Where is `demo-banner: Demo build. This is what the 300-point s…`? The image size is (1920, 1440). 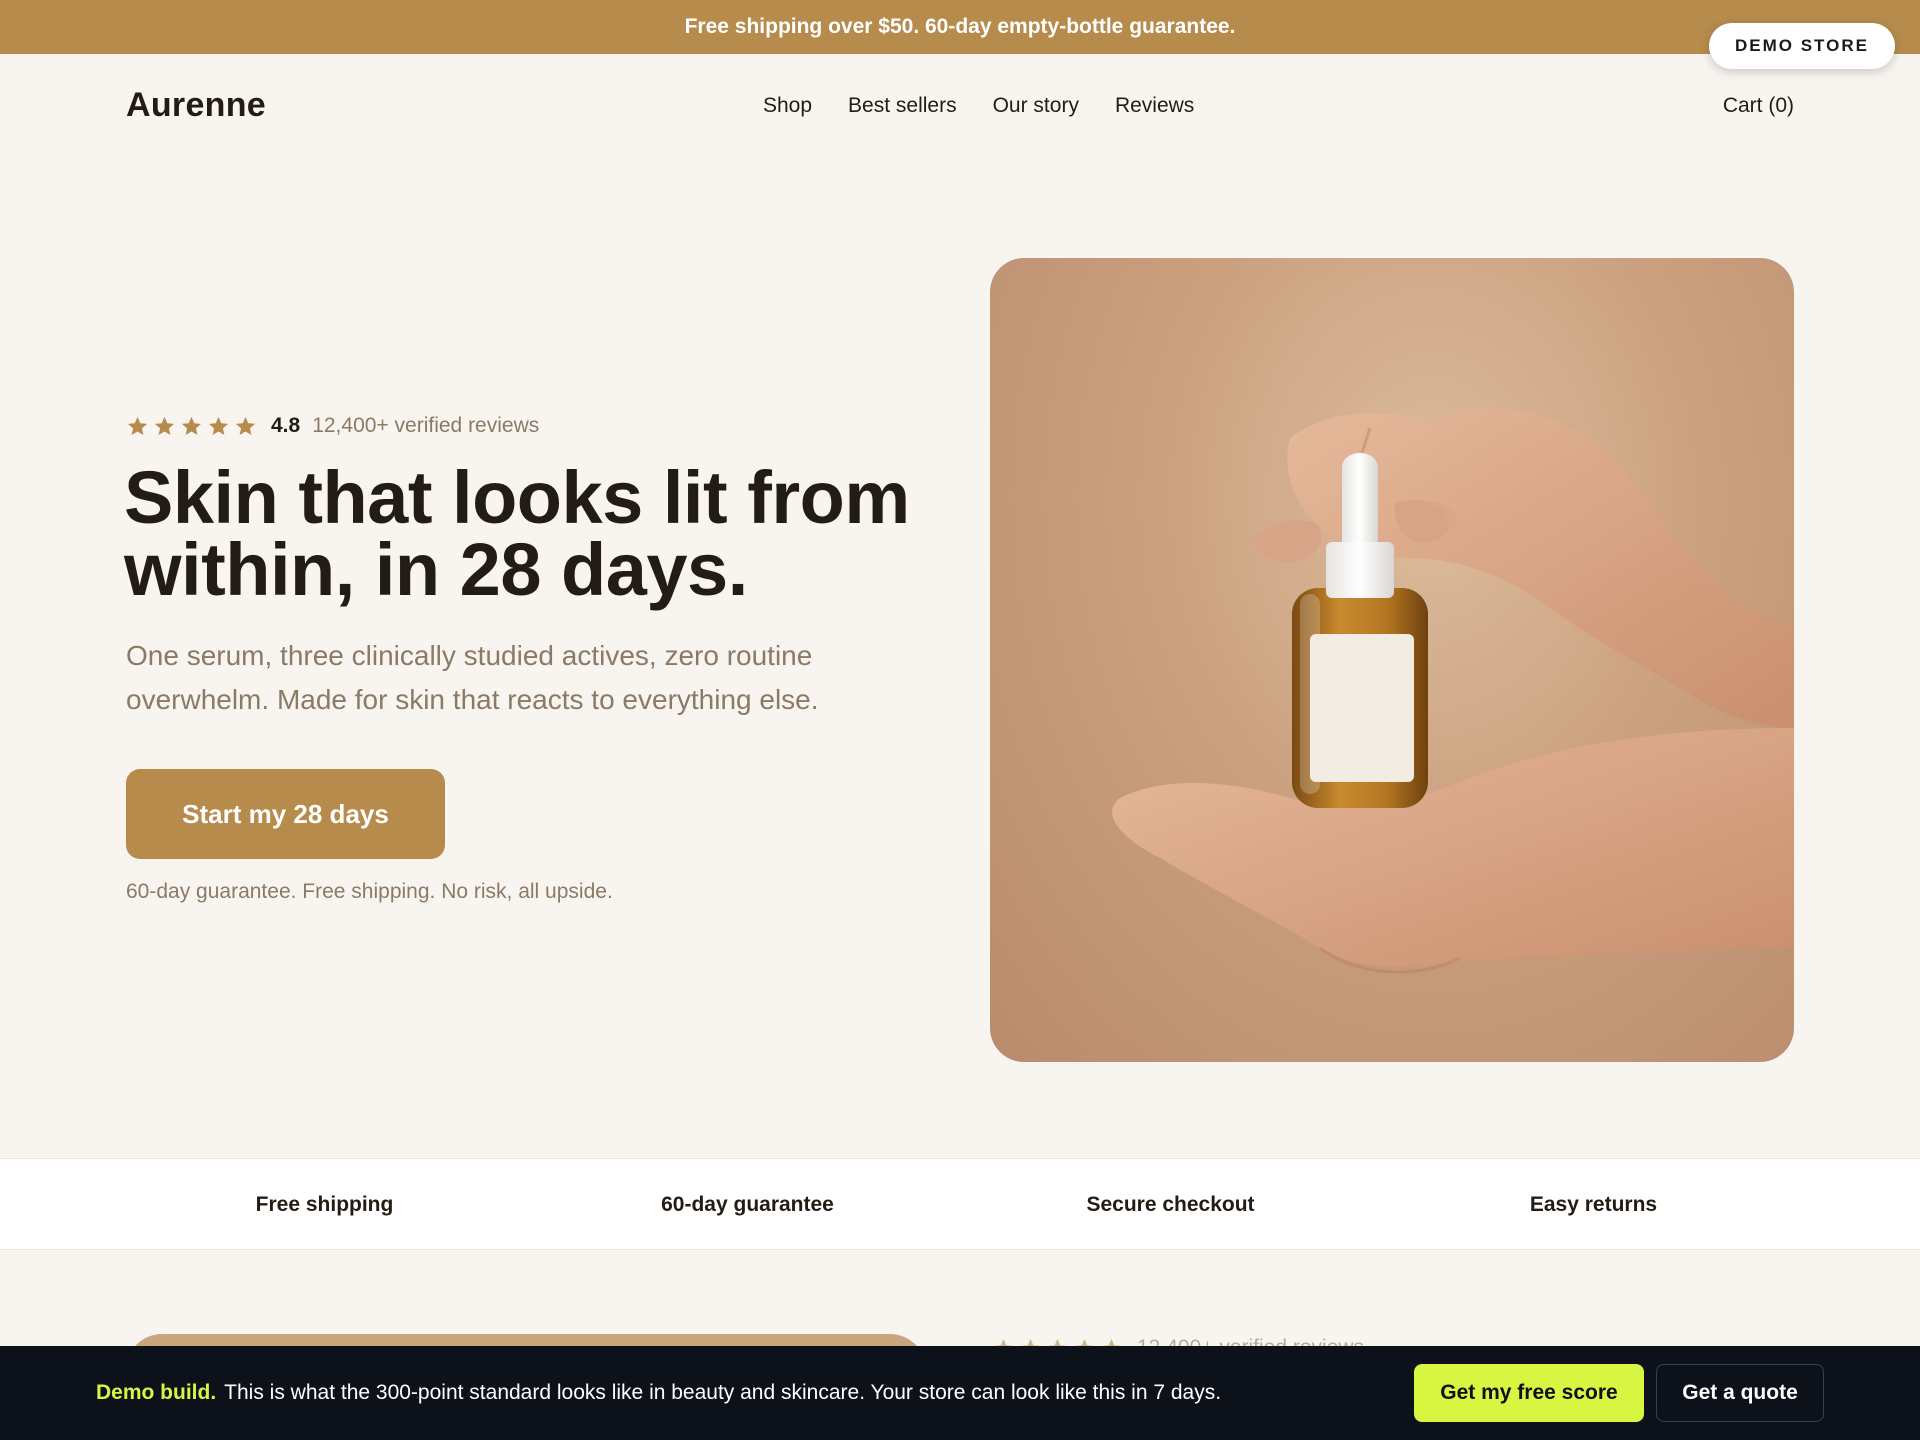 demo-banner: Demo build. This is what the 300-point s… is located at coordinates (960, 1393).